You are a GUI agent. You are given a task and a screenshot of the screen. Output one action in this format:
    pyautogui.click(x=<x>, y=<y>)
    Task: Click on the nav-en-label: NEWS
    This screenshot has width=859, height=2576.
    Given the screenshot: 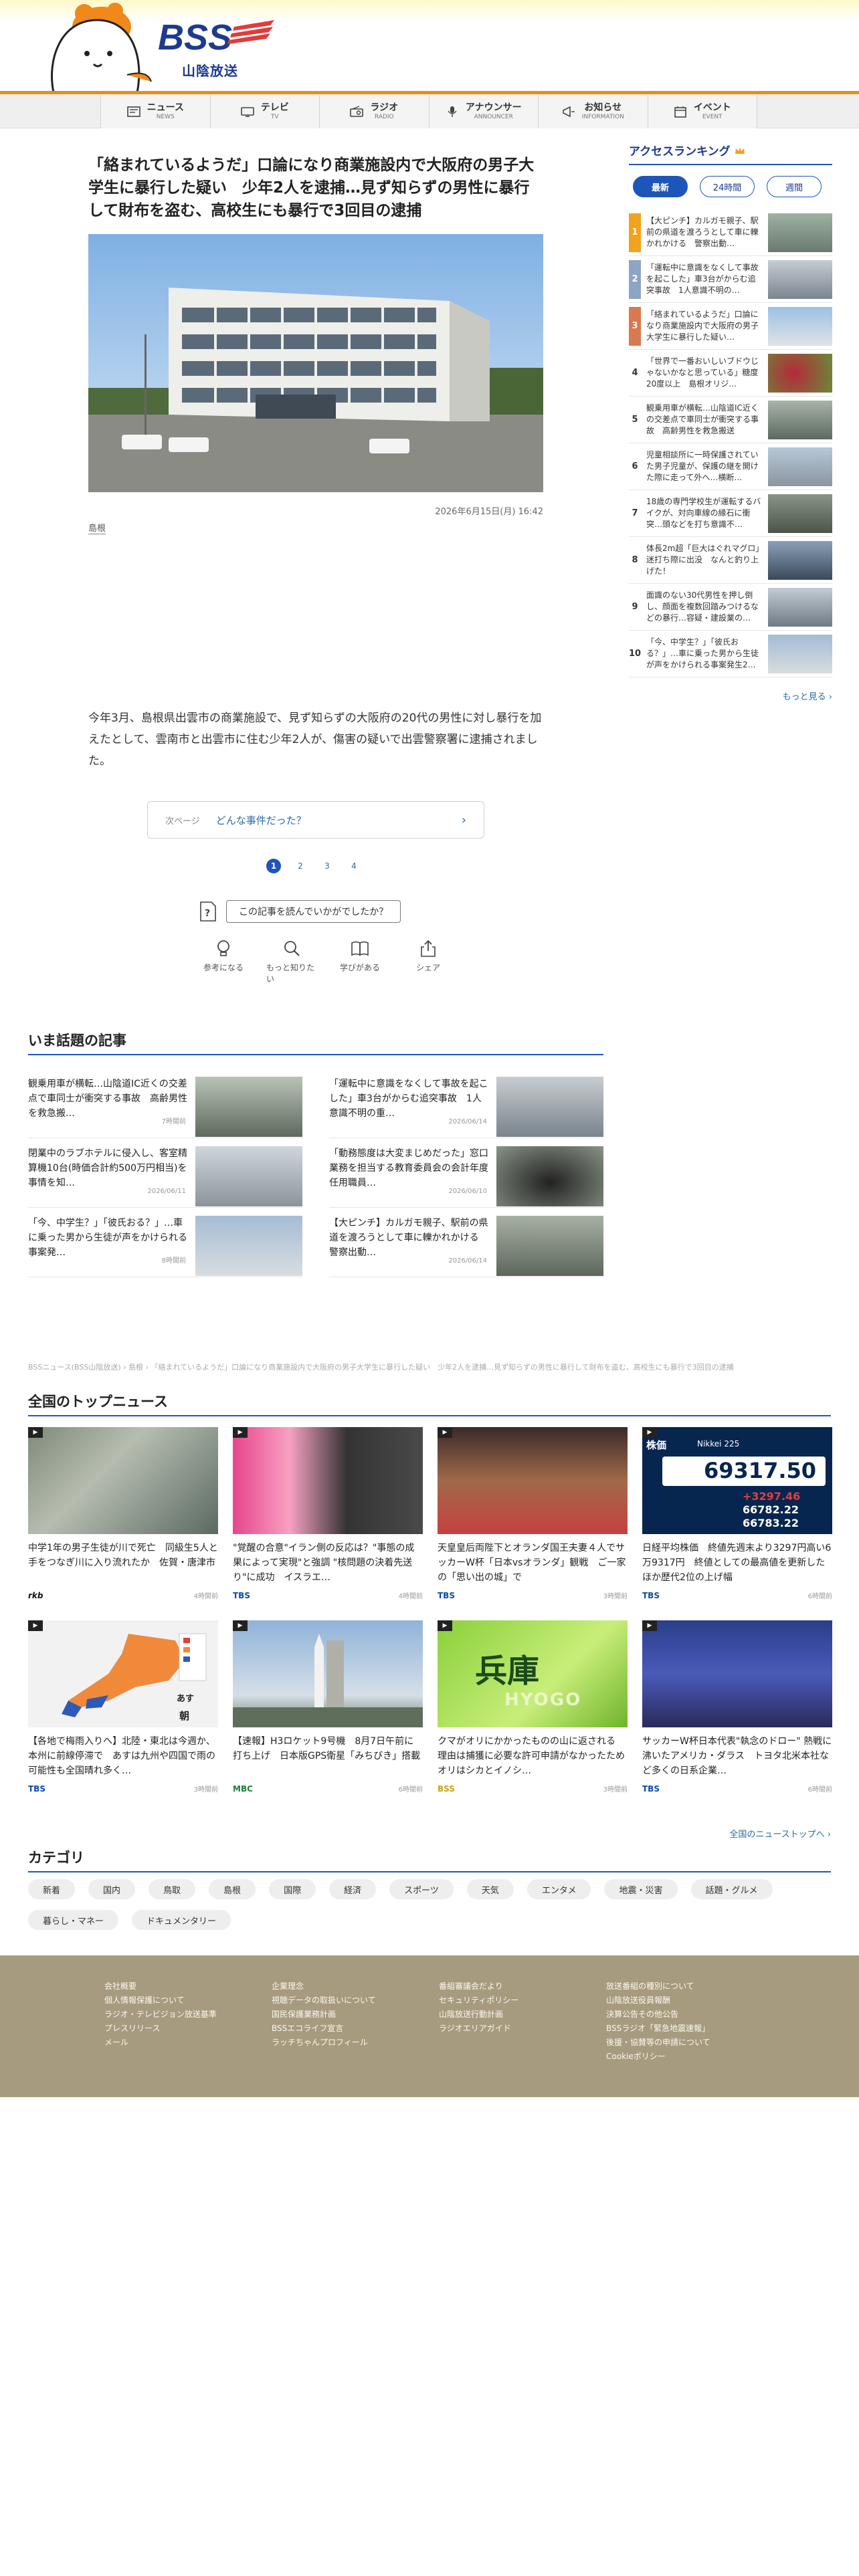 What is the action you would take?
    pyautogui.click(x=166, y=117)
    